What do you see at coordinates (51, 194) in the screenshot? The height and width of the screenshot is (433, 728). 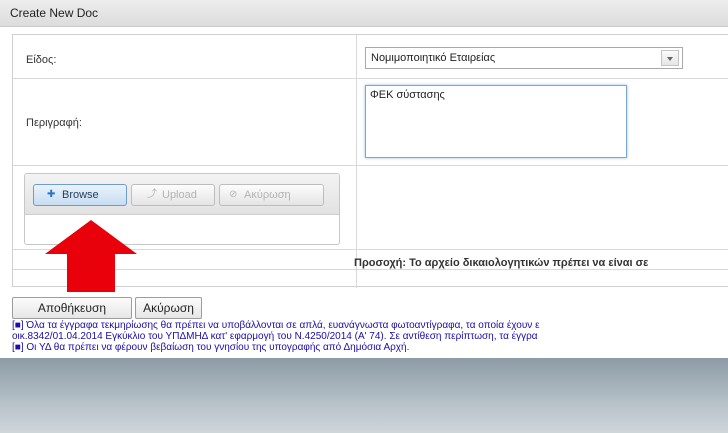 I see `plus-icon: ✚` at bounding box center [51, 194].